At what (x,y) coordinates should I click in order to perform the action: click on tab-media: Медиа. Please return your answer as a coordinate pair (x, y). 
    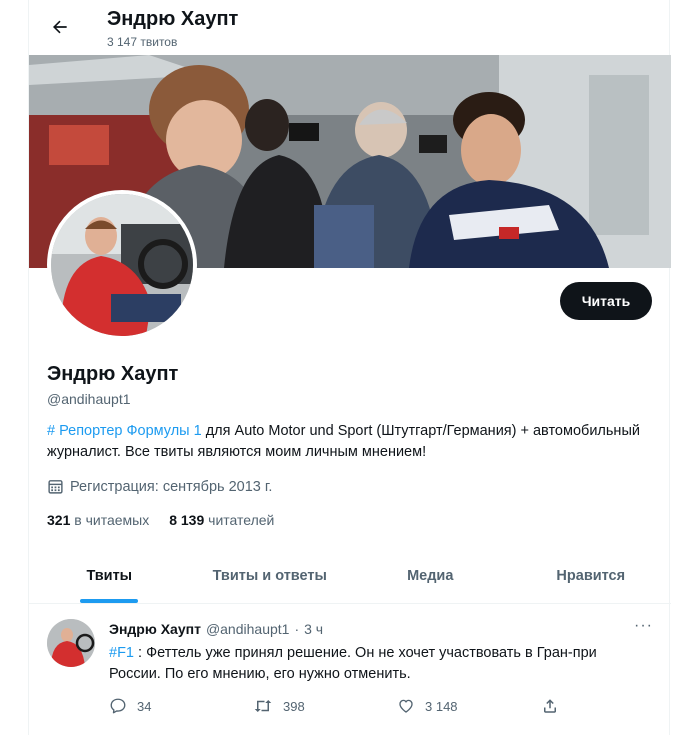
    Looking at the image, I should click on (430, 575).